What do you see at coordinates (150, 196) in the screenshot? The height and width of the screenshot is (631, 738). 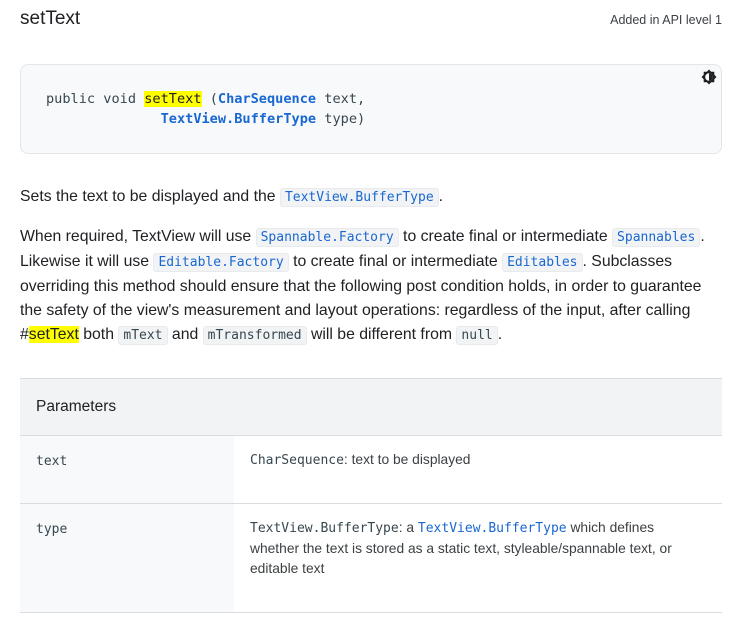 I see `summary-text: Sets the text to be displayed and the` at bounding box center [150, 196].